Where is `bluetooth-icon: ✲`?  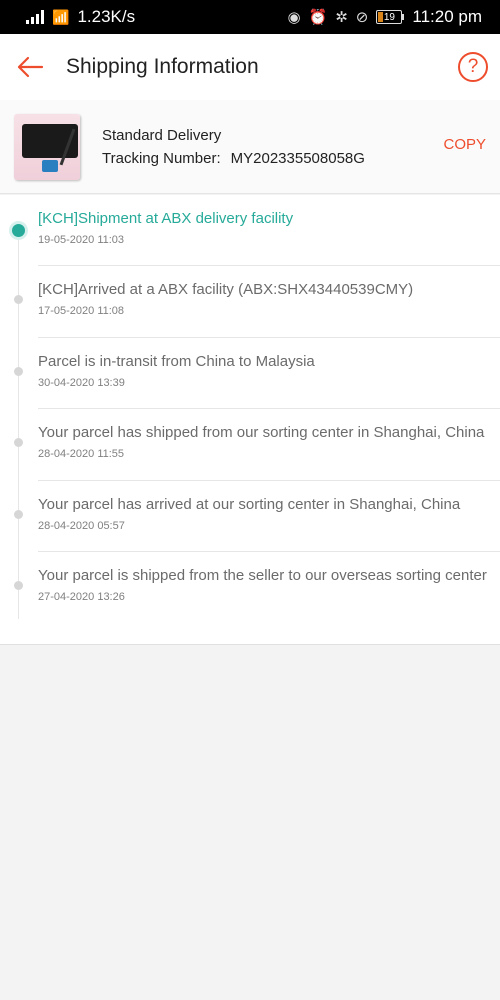
bluetooth-icon: ✲ is located at coordinates (341, 17).